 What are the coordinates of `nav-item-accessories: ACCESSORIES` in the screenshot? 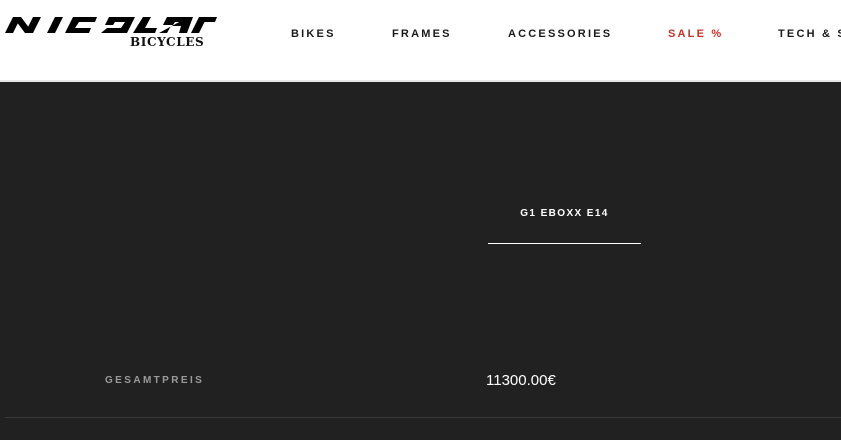 It's located at (560, 34).